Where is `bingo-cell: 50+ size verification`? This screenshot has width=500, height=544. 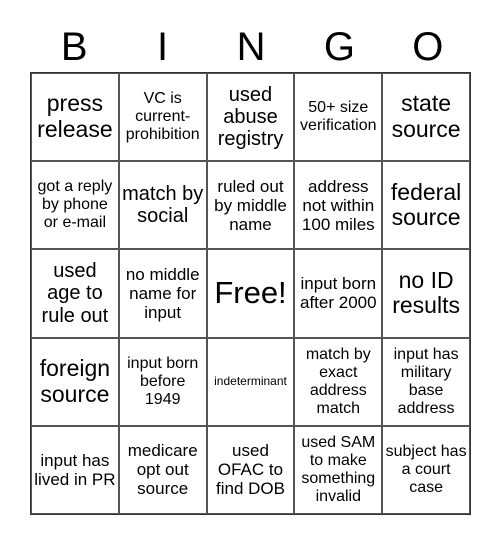 bingo-cell: 50+ size verification is located at coordinates (338, 117).